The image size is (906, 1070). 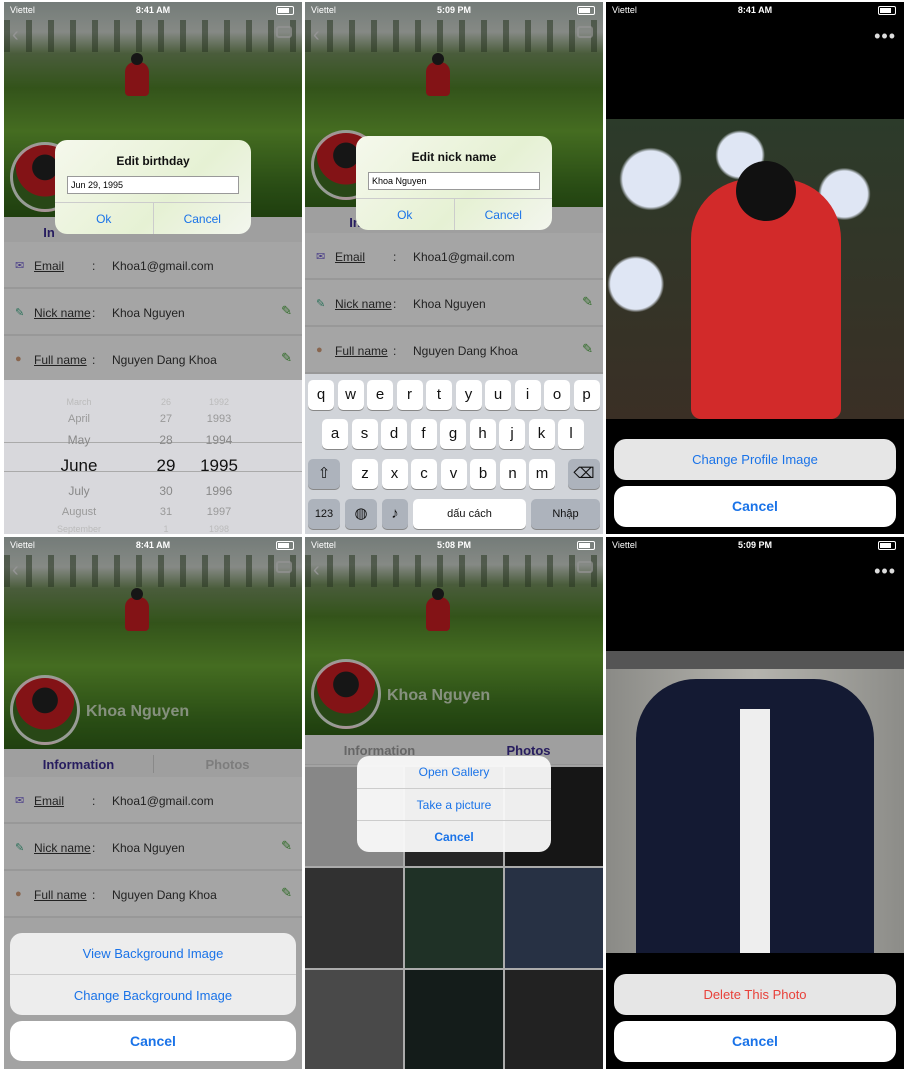 What do you see at coordinates (755, 660) in the screenshot?
I see `photo-top-strip` at bounding box center [755, 660].